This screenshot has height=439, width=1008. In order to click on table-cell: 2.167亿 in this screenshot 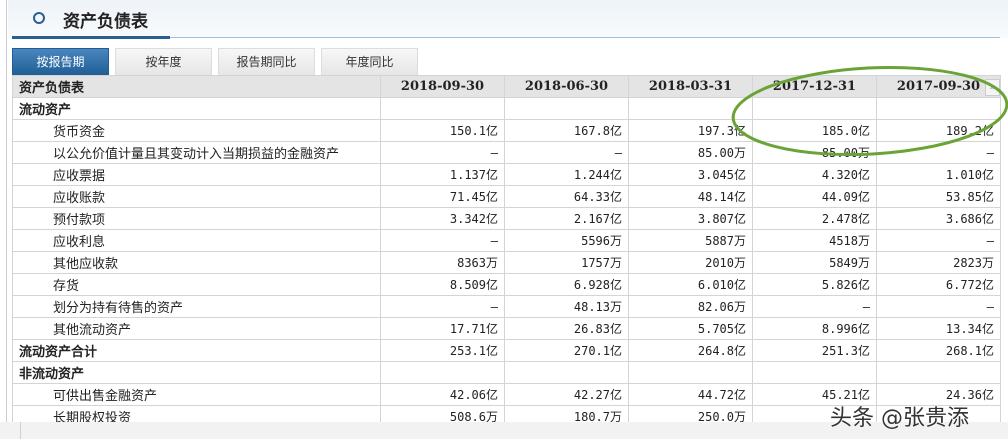, I will do `click(566, 218)`.